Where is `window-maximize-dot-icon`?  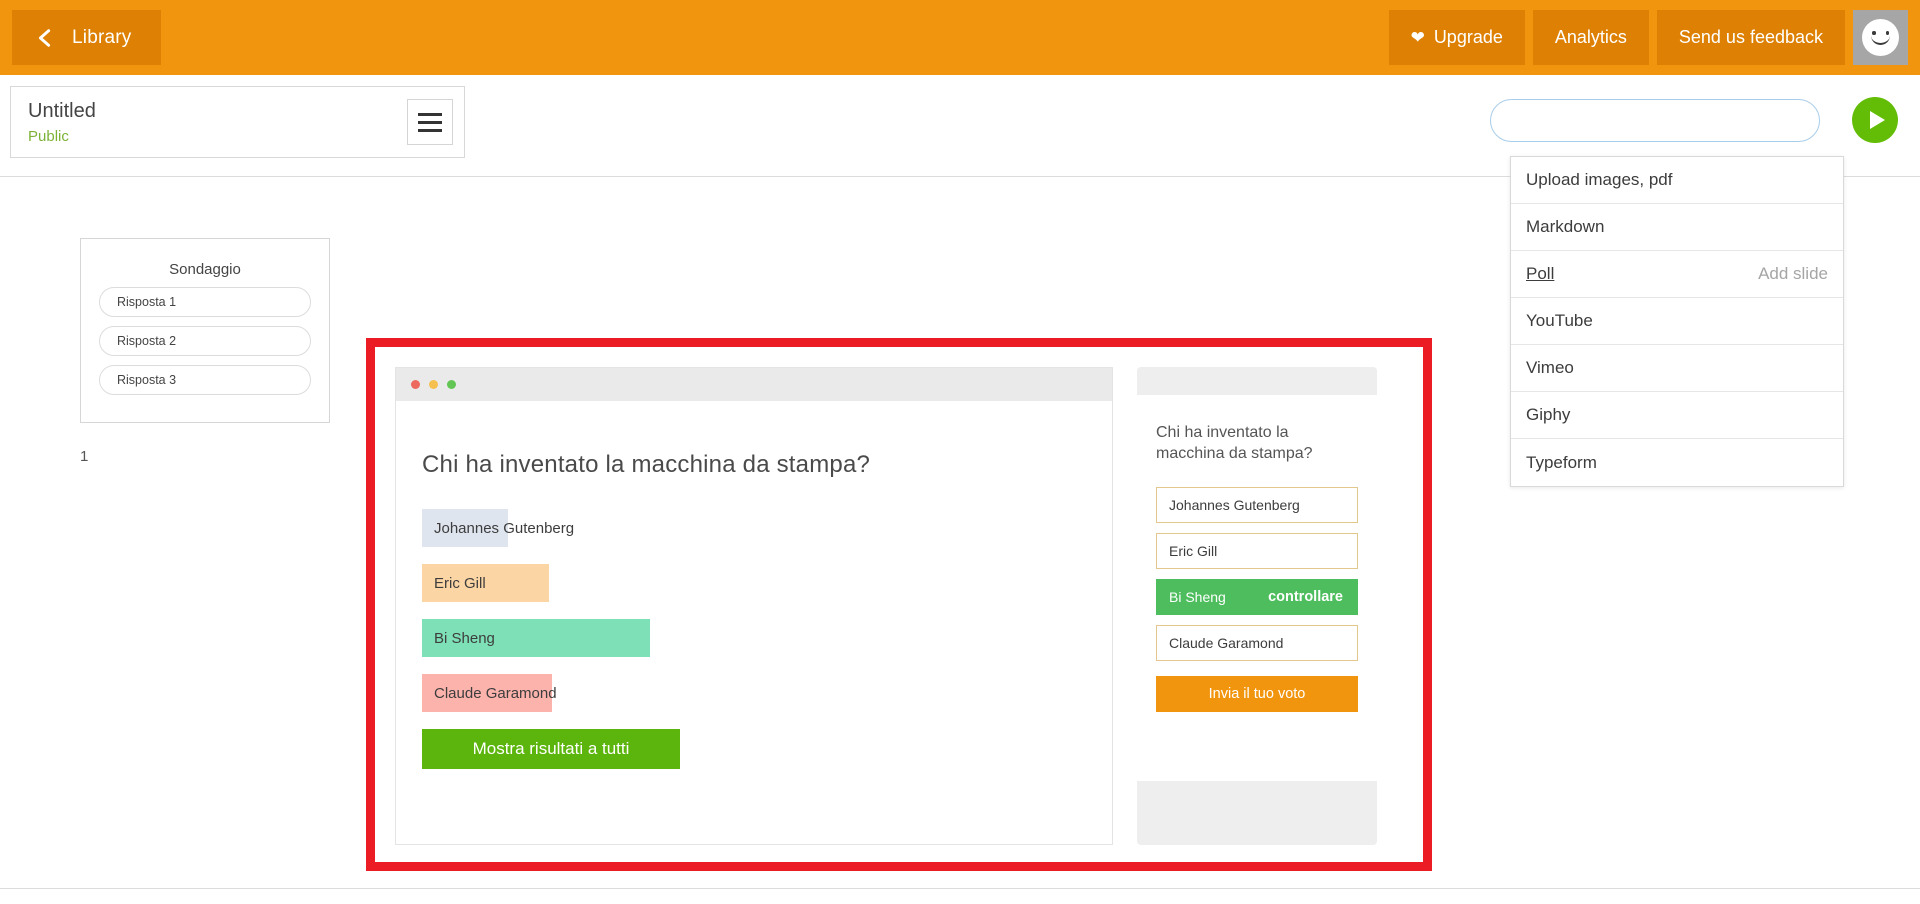
window-maximize-dot-icon is located at coordinates (451, 384).